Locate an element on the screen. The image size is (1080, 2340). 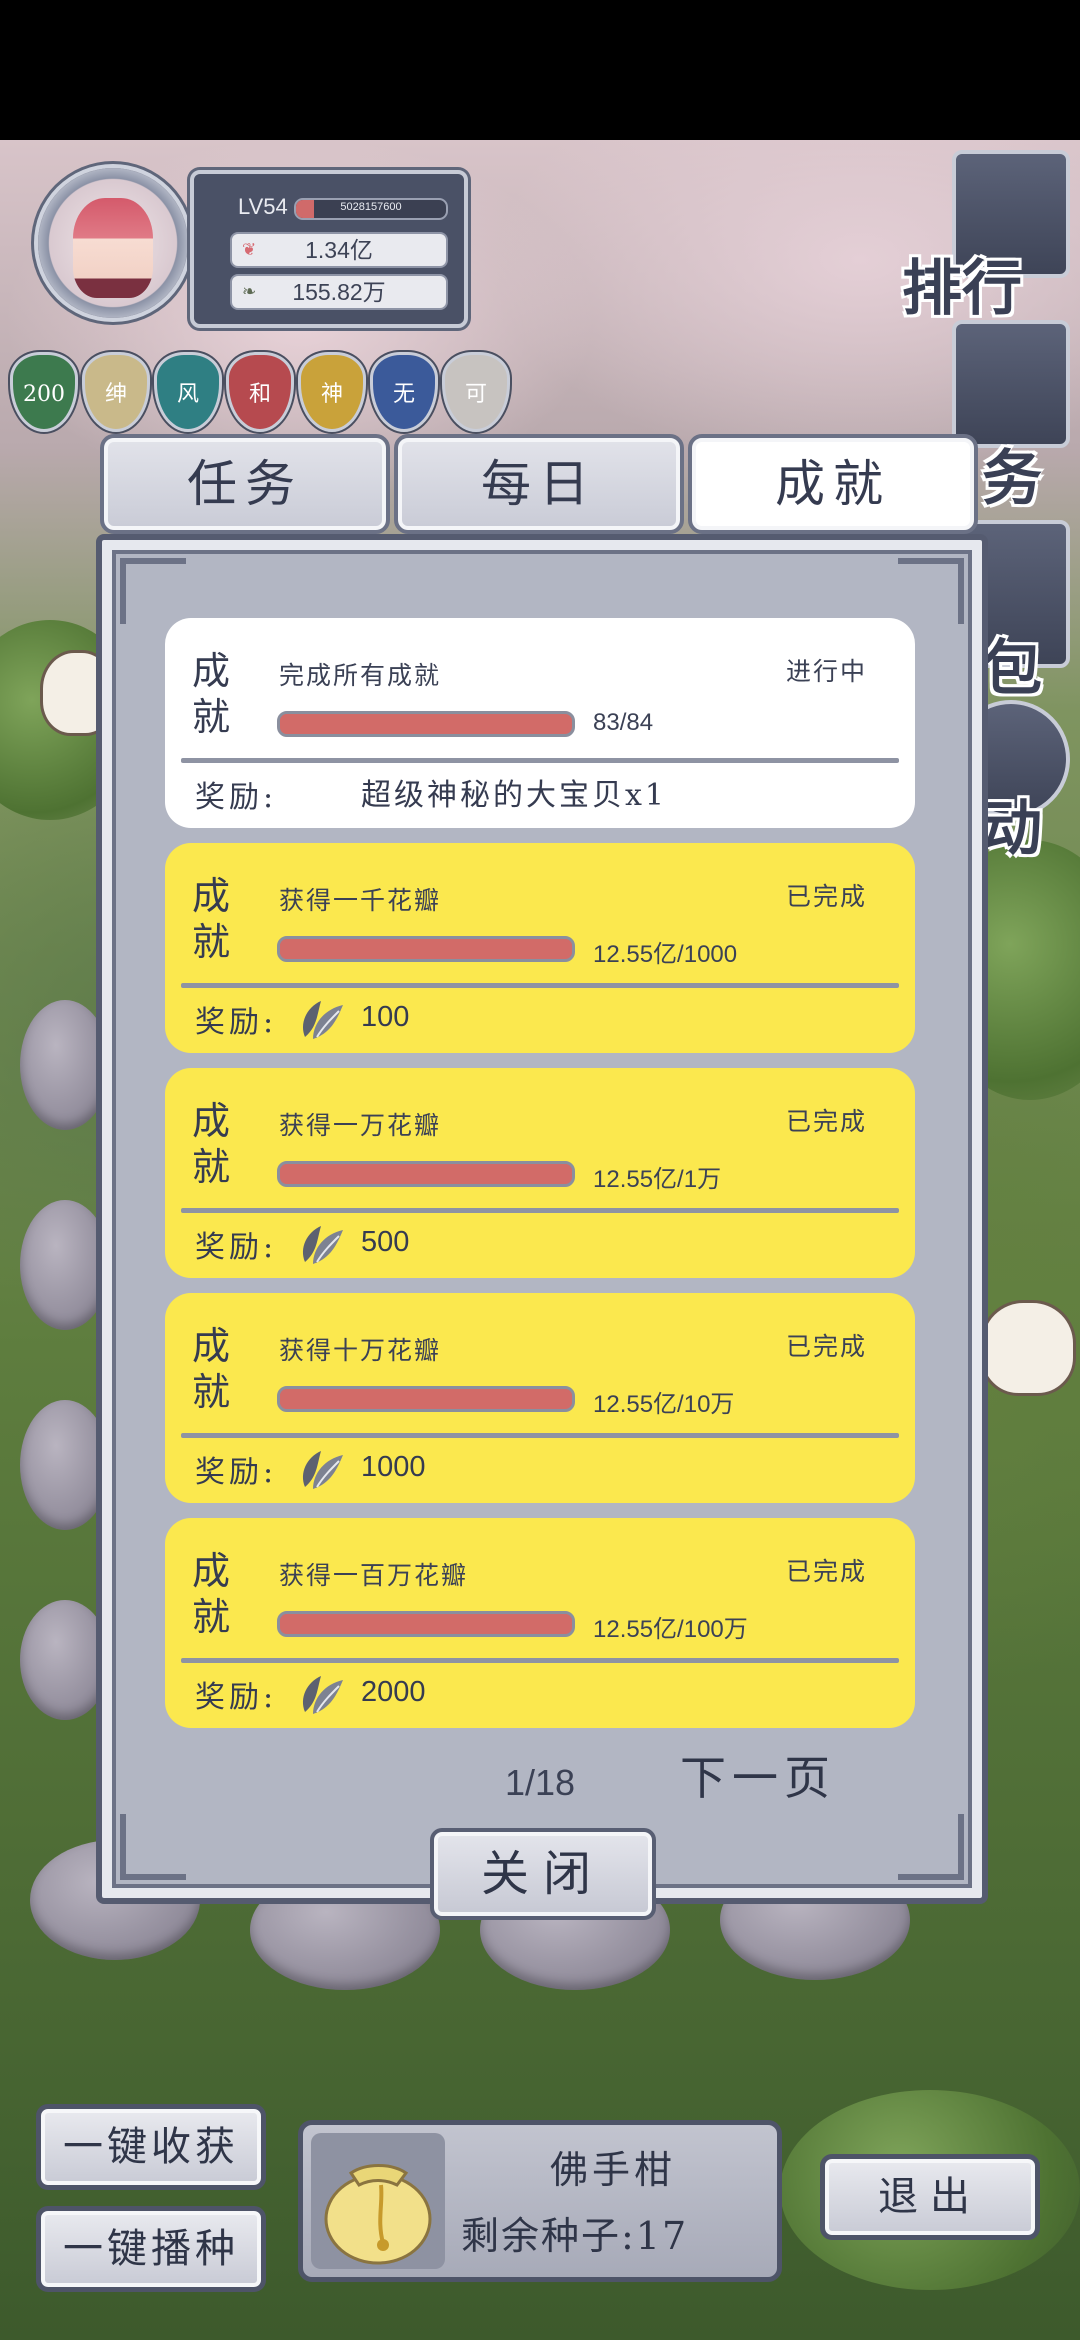
achievement-card: 成就 完成所有成就 进行中 83/84 奖励: 超级神秘的大宝贝x1 is located at coordinates (540, 723).